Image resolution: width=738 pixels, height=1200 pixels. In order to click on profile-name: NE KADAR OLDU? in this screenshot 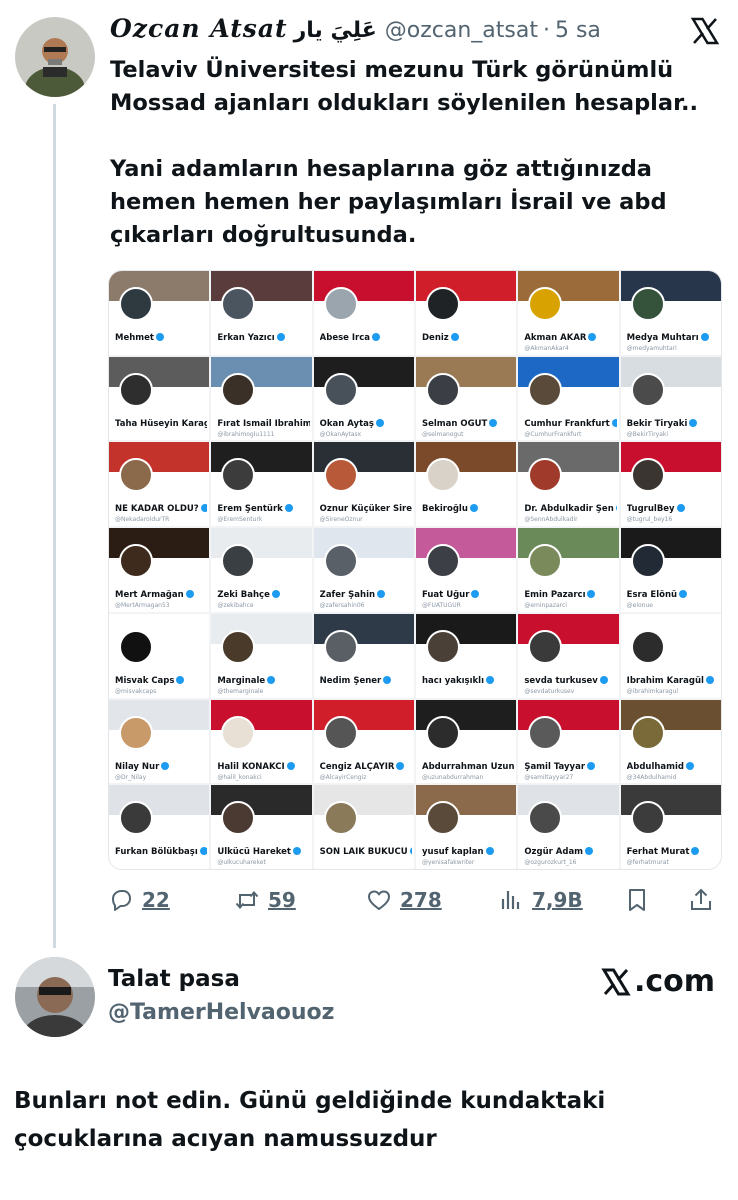, I will do `click(161, 509)`.